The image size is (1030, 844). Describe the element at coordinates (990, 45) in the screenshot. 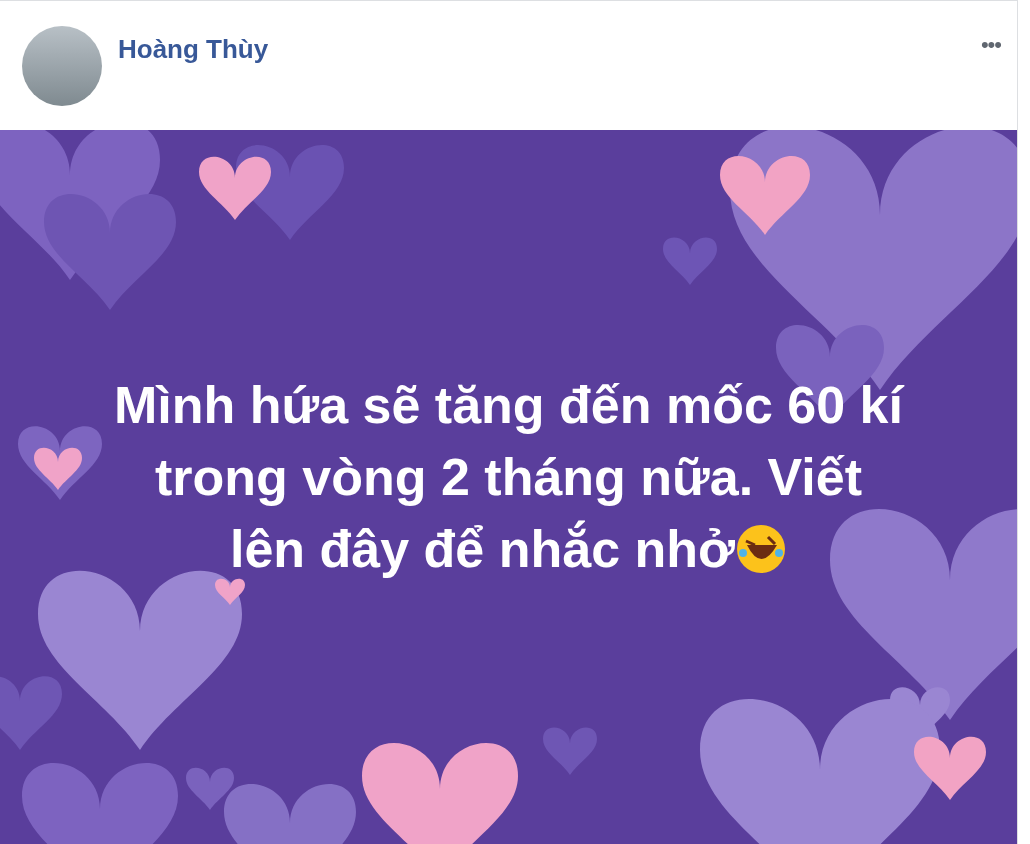

I see `more-options-button: •••` at that location.